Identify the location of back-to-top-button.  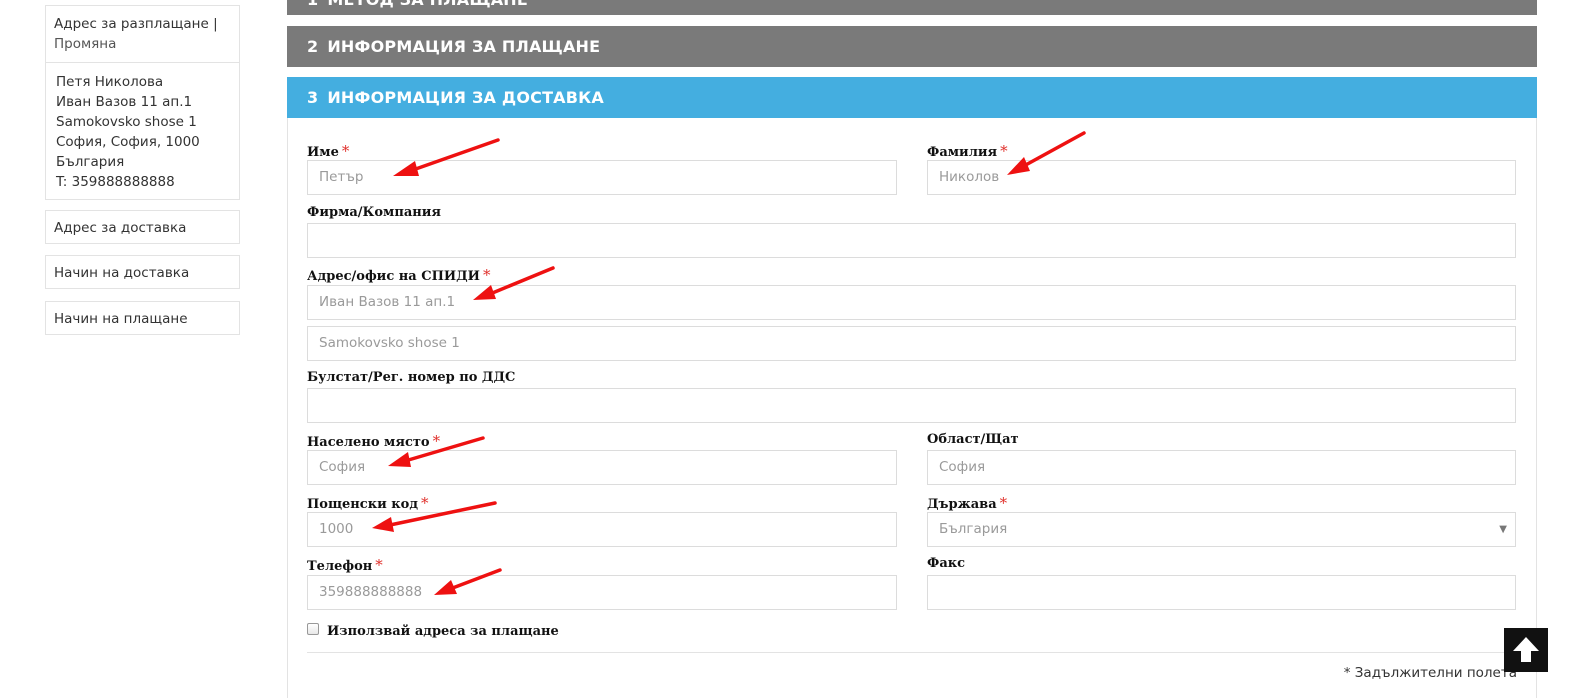
(1526, 650).